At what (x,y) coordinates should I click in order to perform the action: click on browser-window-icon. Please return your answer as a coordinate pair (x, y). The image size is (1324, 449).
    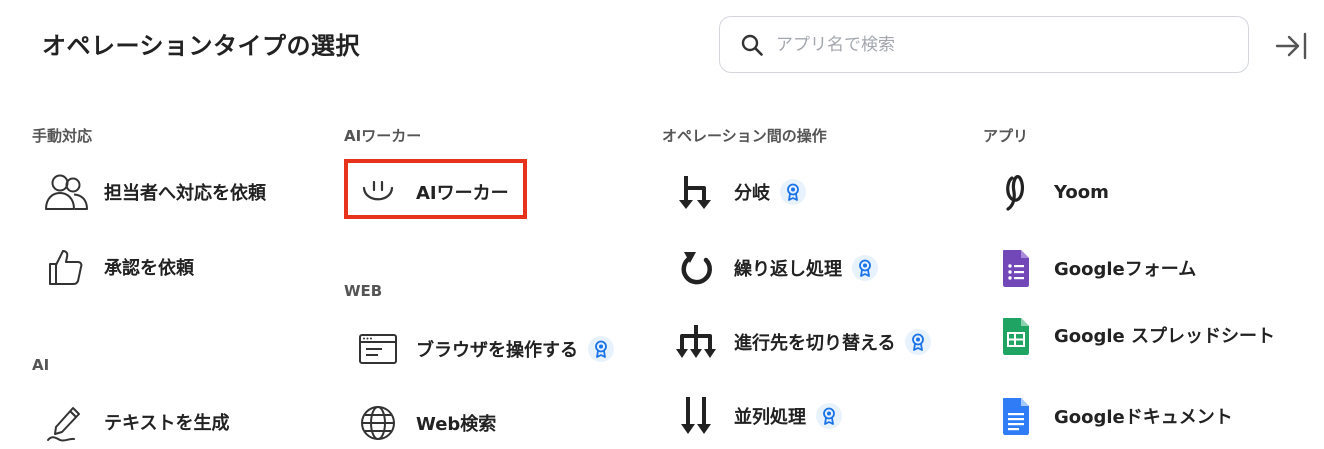
    Looking at the image, I should click on (378, 349).